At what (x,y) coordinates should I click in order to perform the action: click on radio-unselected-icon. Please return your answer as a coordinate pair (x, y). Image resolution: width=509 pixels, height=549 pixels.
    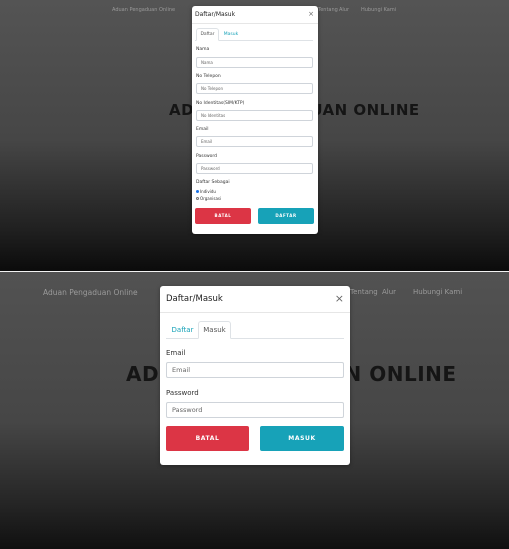
    Looking at the image, I should click on (197, 198).